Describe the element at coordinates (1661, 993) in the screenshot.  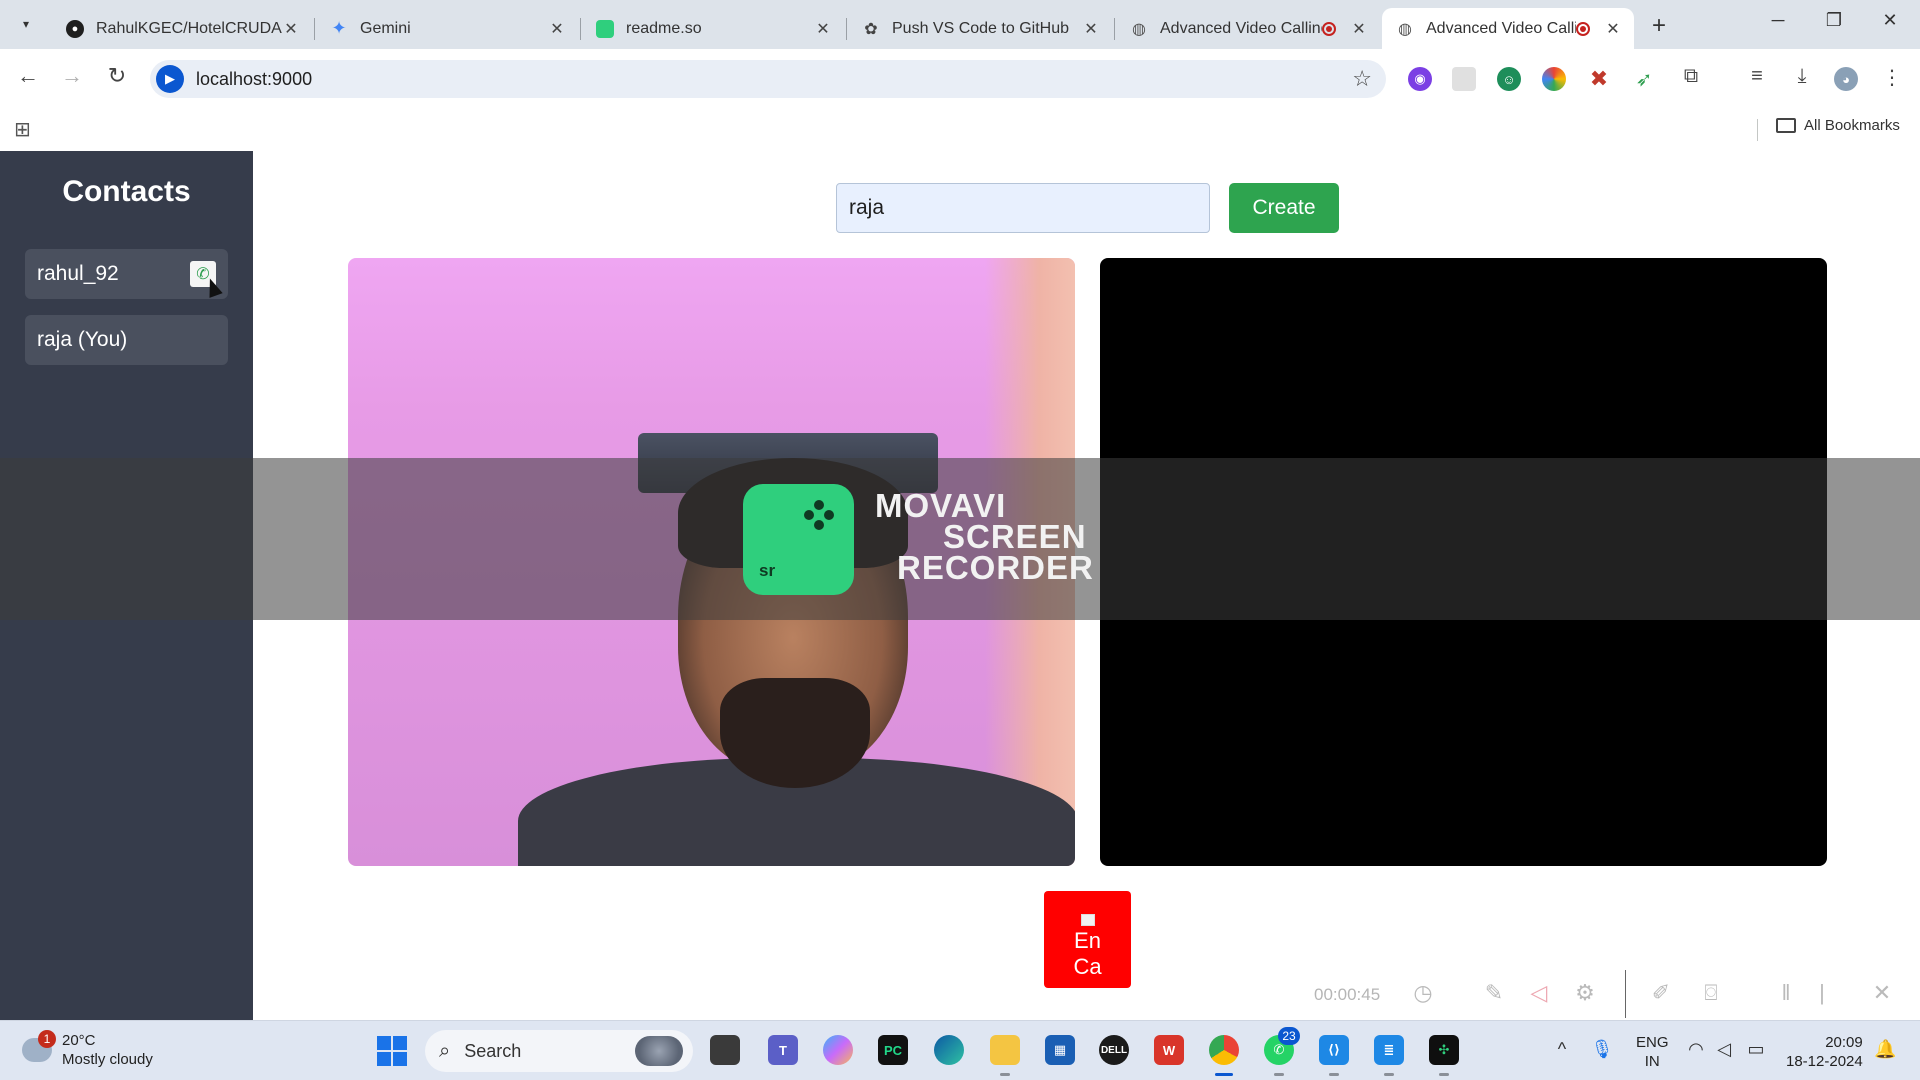
I see `recorder-draw-pen-icon: ✐` at that location.